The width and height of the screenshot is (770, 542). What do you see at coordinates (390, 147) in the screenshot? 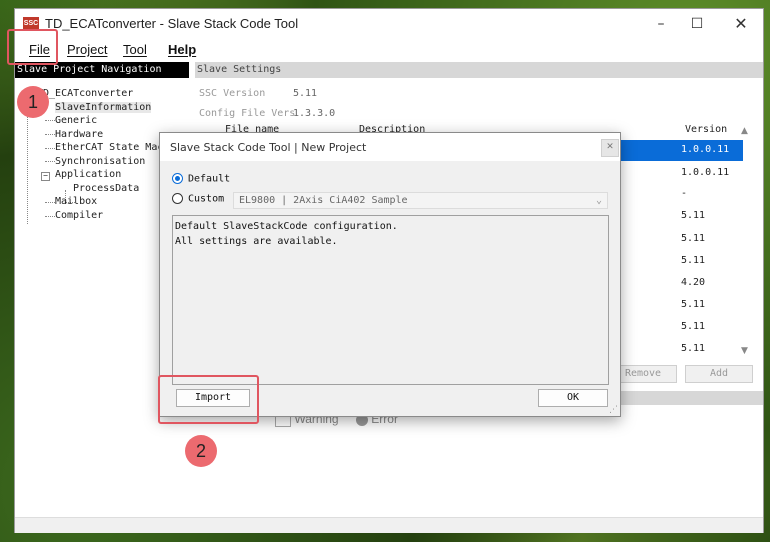
I see `dialog-title-bar: Slave Stack Code Tool | New Project ✕` at bounding box center [390, 147].